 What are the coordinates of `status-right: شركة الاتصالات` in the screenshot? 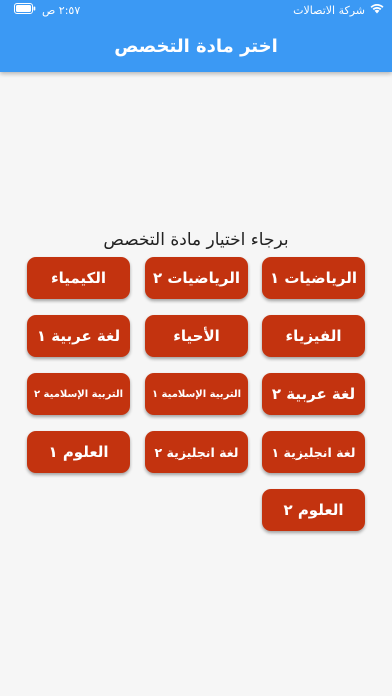 It's located at (338, 10).